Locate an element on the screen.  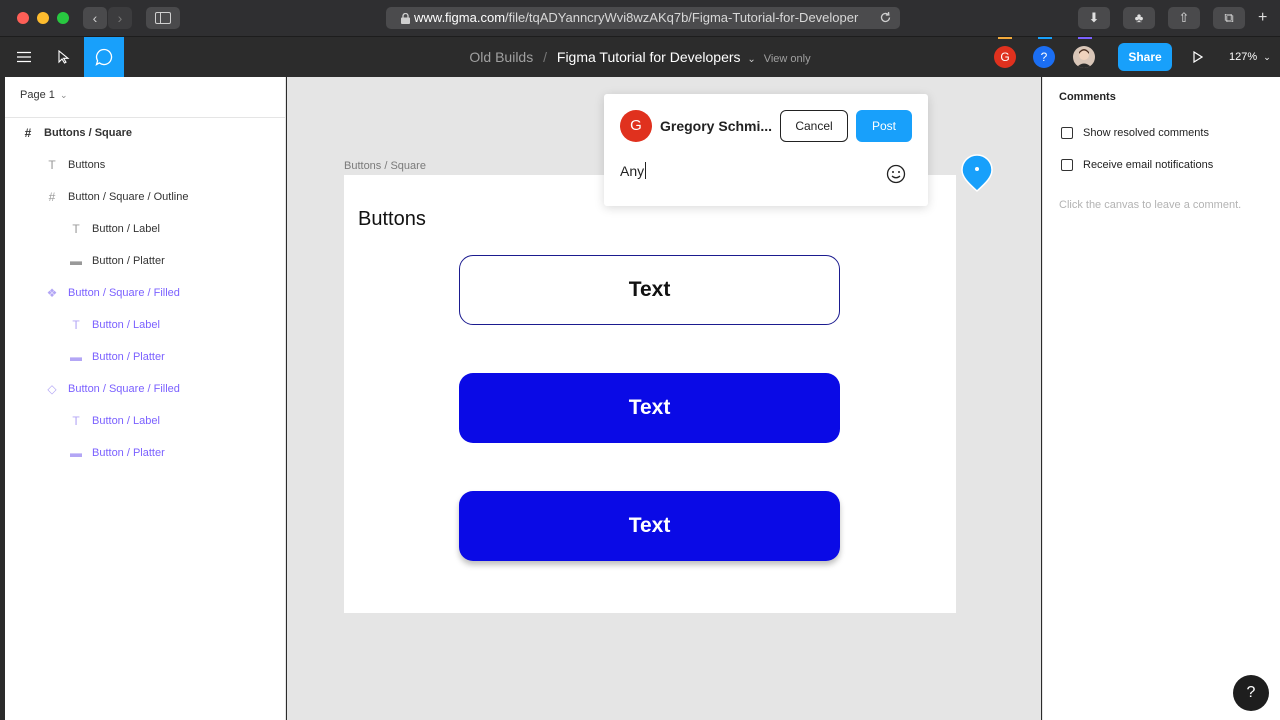
filled-button-shadow: Text is located at coordinates (649, 526).